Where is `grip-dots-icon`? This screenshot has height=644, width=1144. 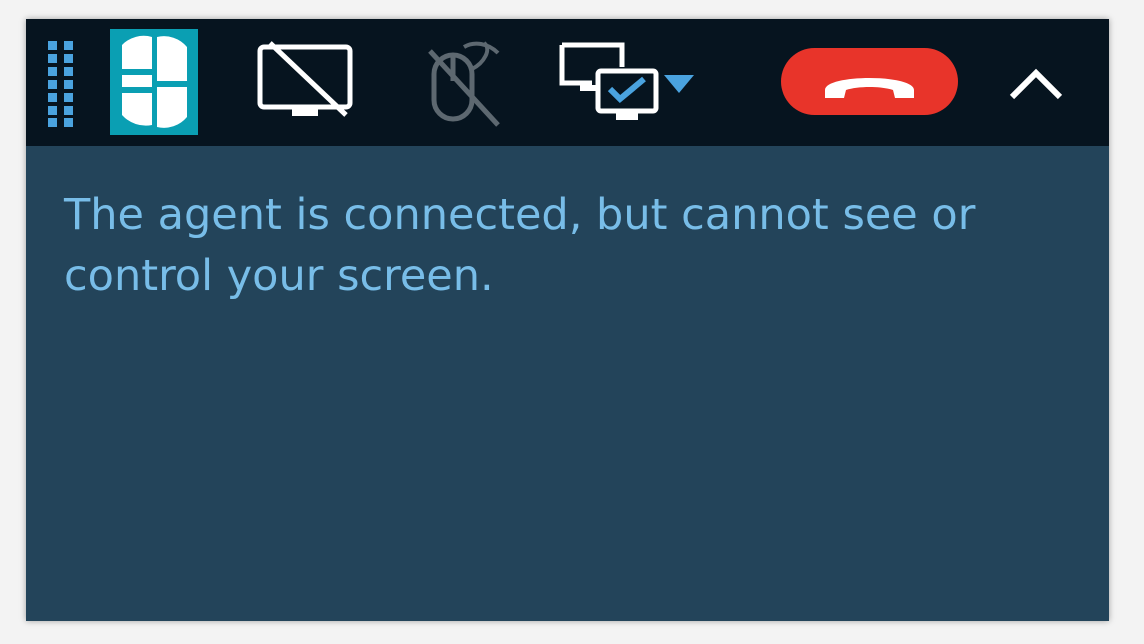
grip-dots-icon is located at coordinates (60, 84).